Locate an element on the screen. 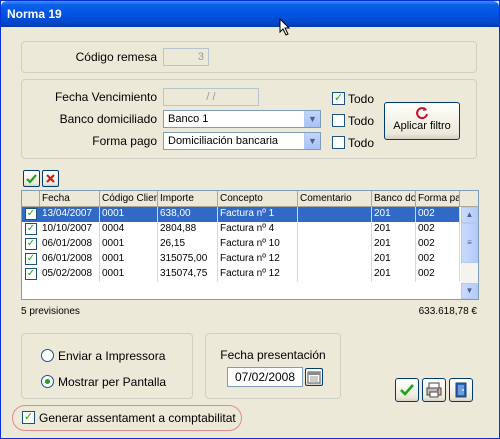  column-header: Importe is located at coordinates (188, 199).